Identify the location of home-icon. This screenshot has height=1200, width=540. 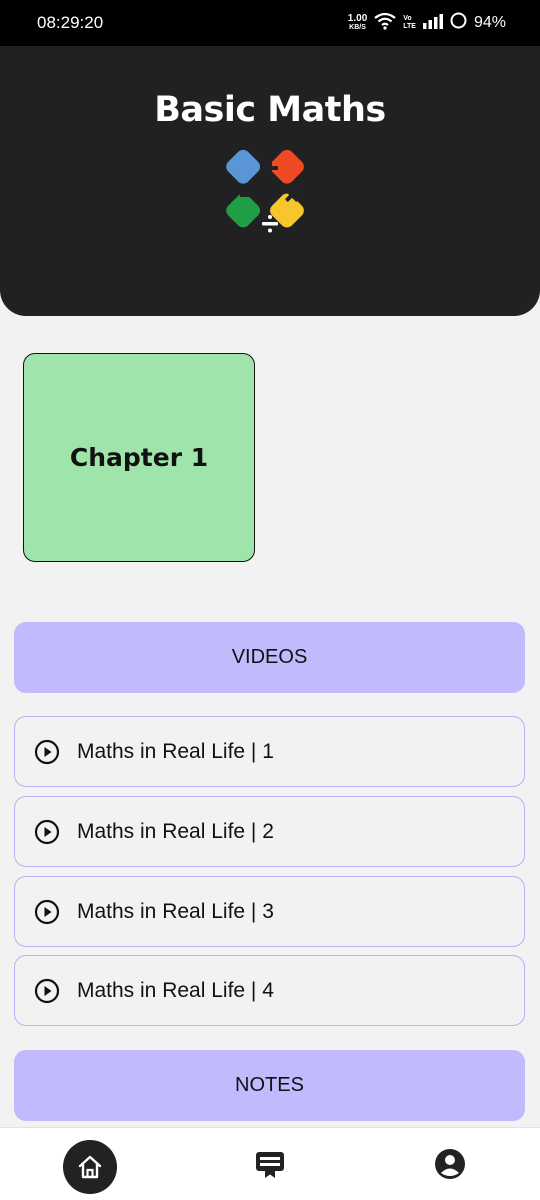
(90, 1167).